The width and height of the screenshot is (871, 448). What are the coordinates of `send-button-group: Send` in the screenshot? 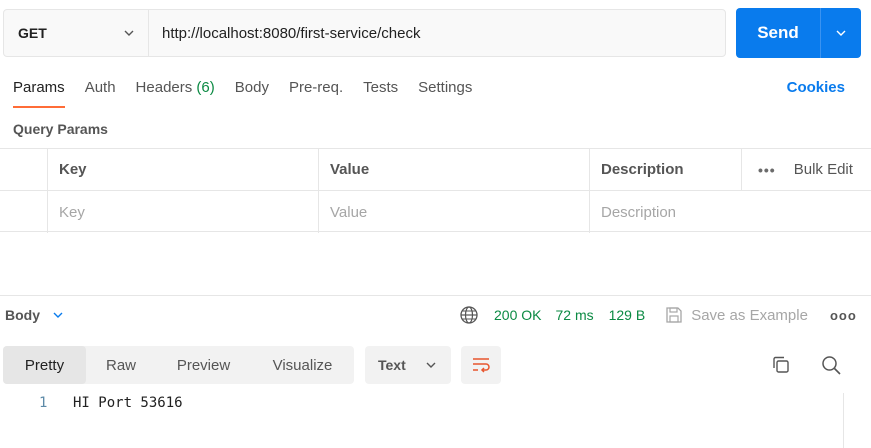 It's located at (798, 33).